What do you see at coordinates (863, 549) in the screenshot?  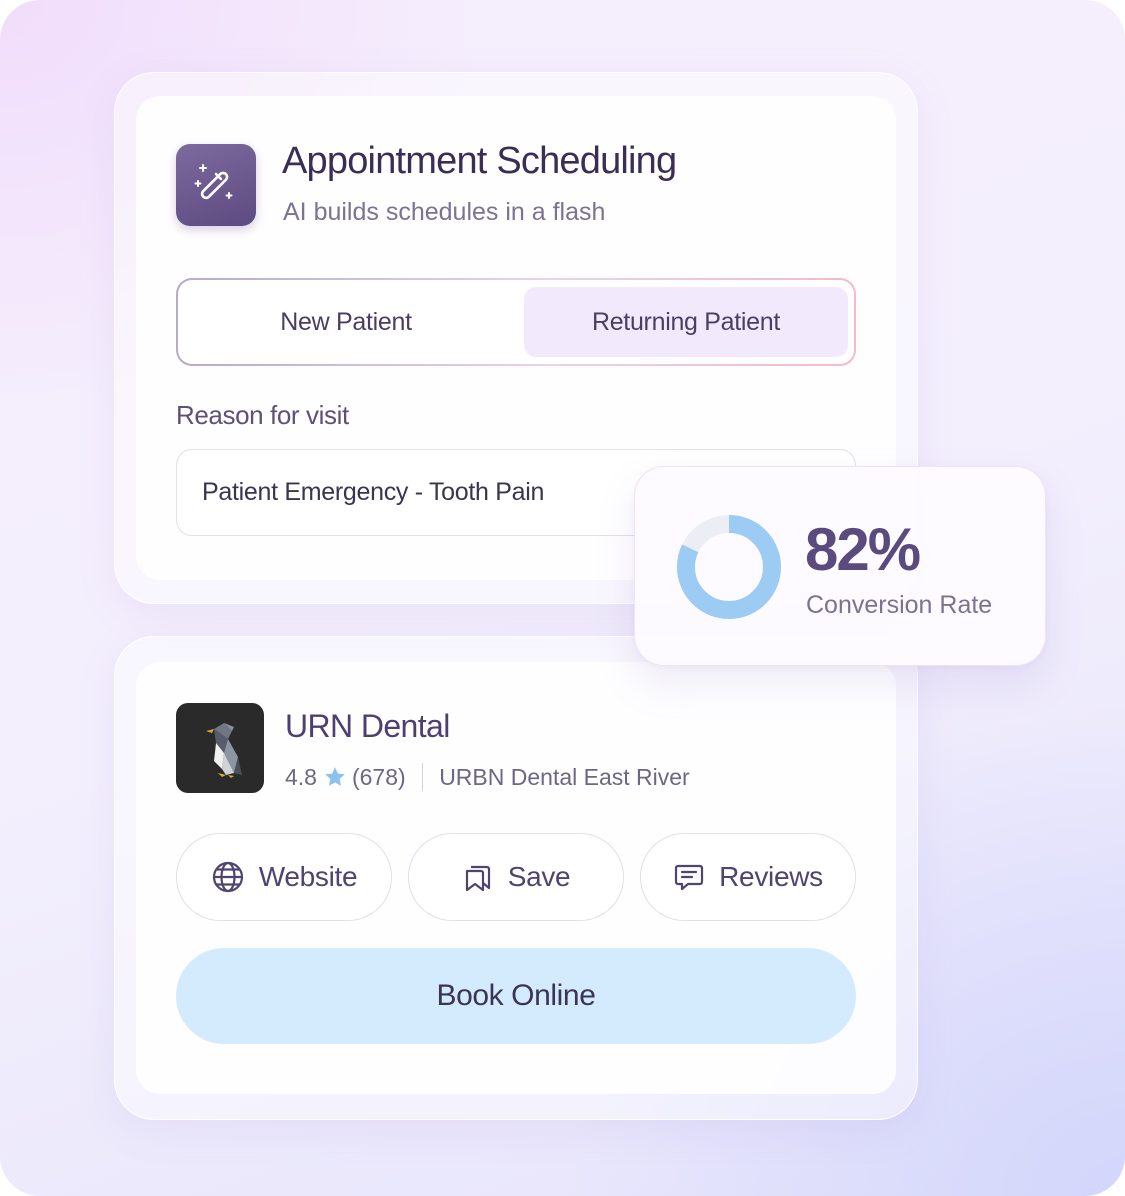 I see `conversion-percent: 82%` at bounding box center [863, 549].